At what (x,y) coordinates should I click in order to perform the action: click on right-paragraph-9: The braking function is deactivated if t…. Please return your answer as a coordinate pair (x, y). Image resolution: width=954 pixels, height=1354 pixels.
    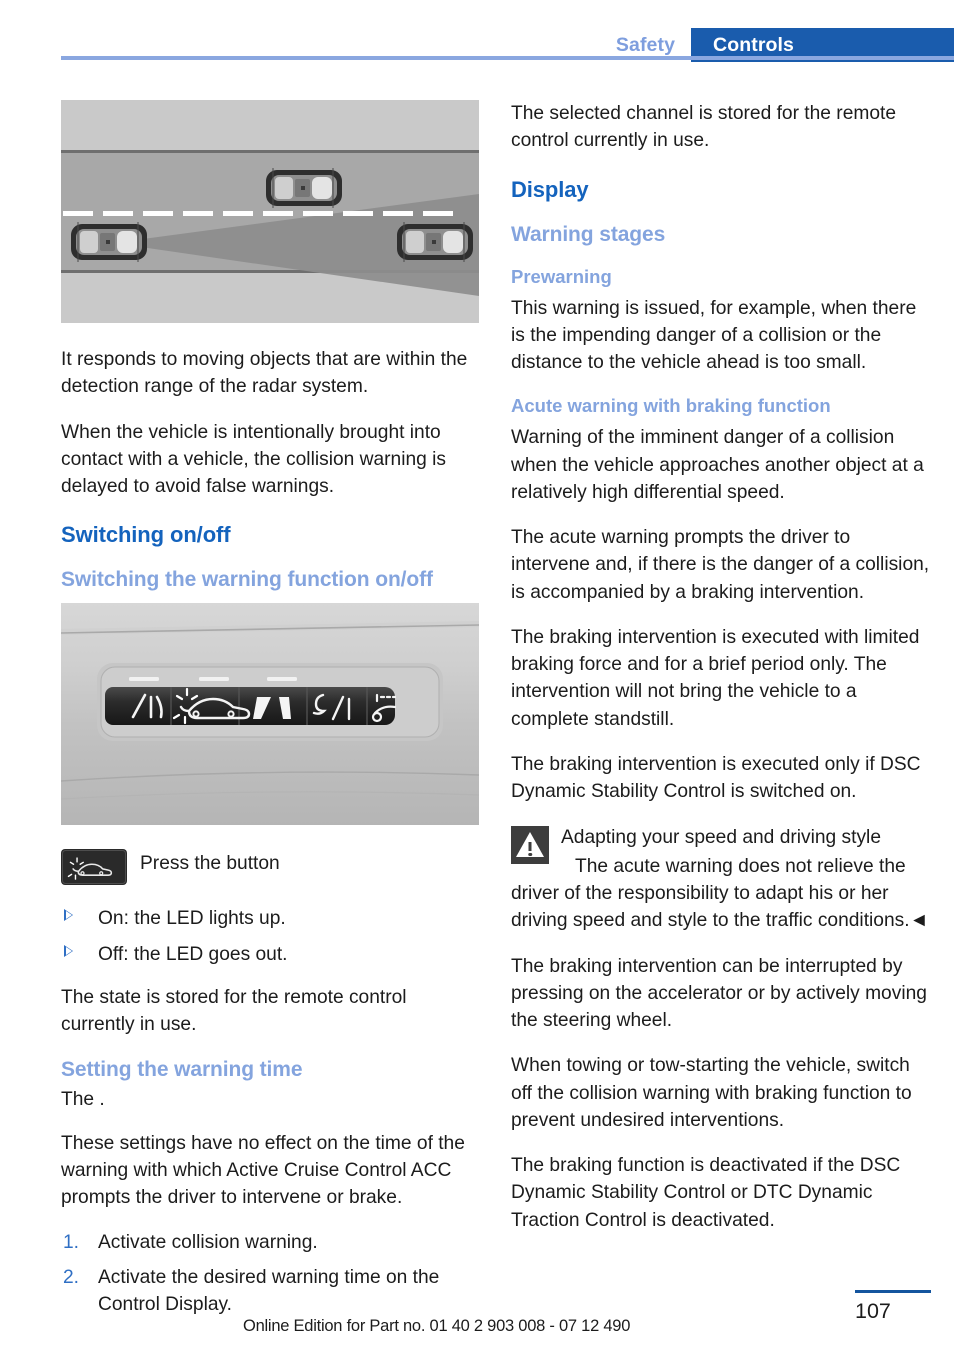
    Looking at the image, I should click on (706, 1193).